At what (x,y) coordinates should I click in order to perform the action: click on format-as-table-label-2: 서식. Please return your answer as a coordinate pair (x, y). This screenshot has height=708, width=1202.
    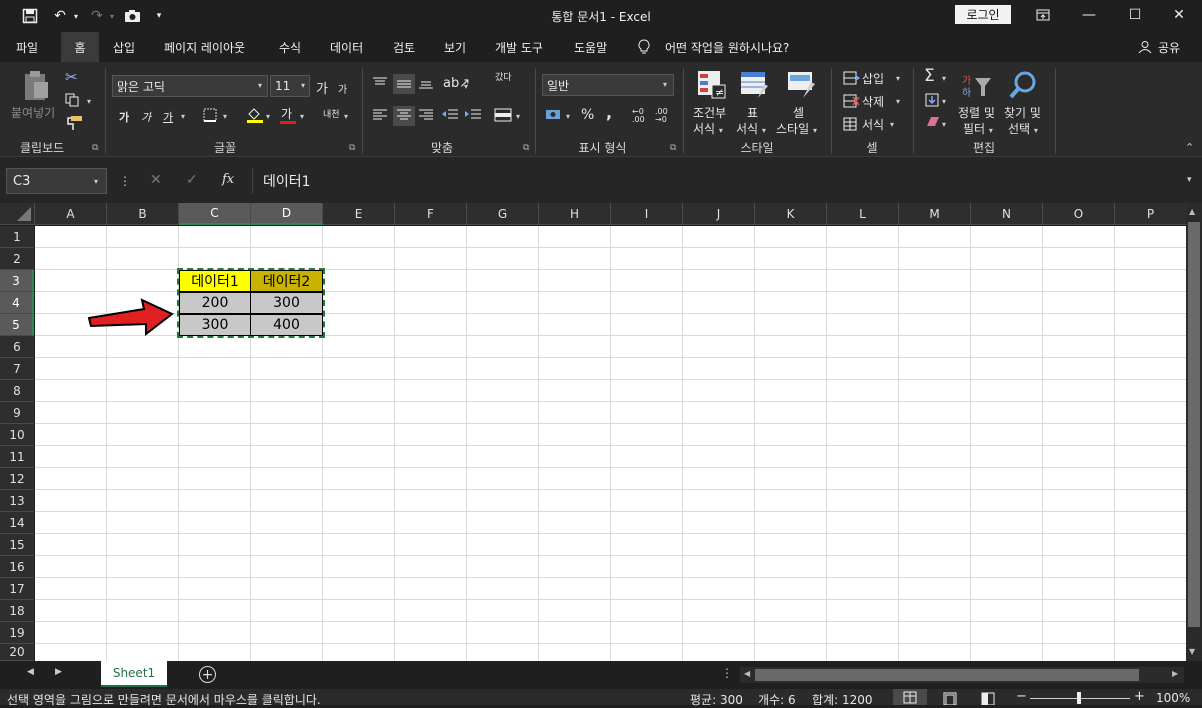
    Looking at the image, I should click on (747, 129).